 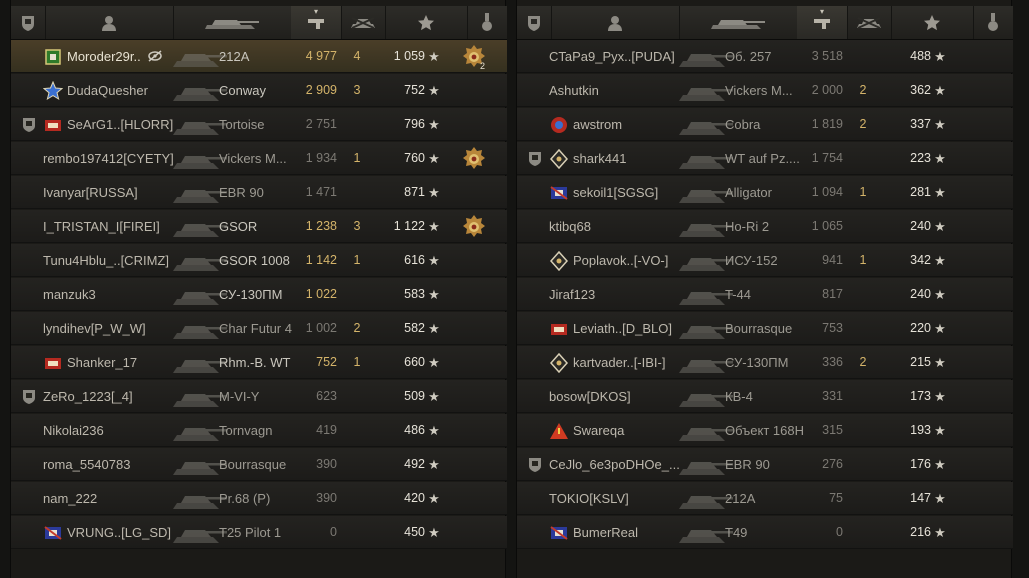 What do you see at coordinates (559, 430) in the screenshot?
I see `clan-emblem-triangle` at bounding box center [559, 430].